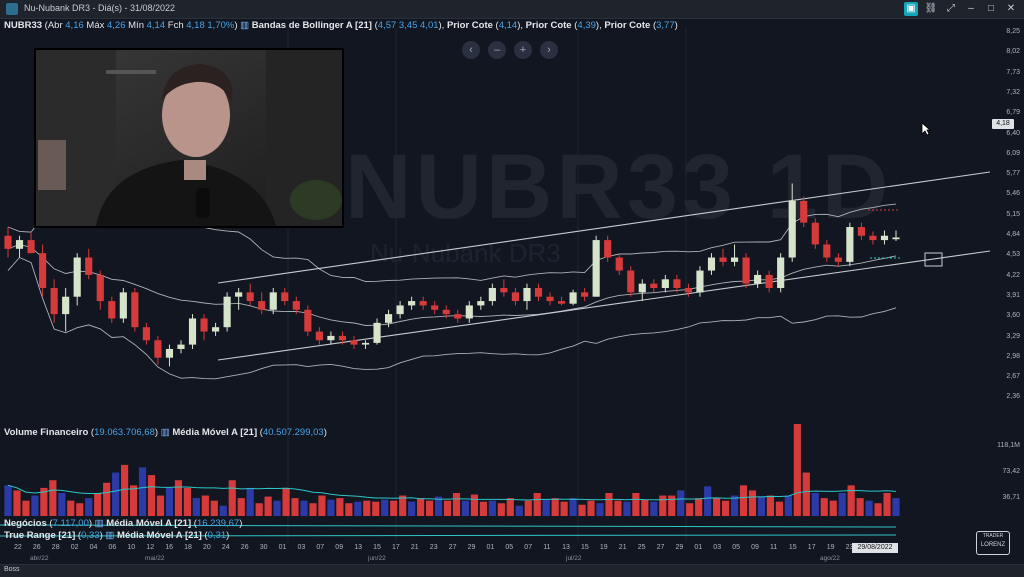 The width and height of the screenshot is (1024, 577). Describe the element at coordinates (214, 432) in the screenshot. I see `volume-ma-label: Média Móvel A [21]` at that location.